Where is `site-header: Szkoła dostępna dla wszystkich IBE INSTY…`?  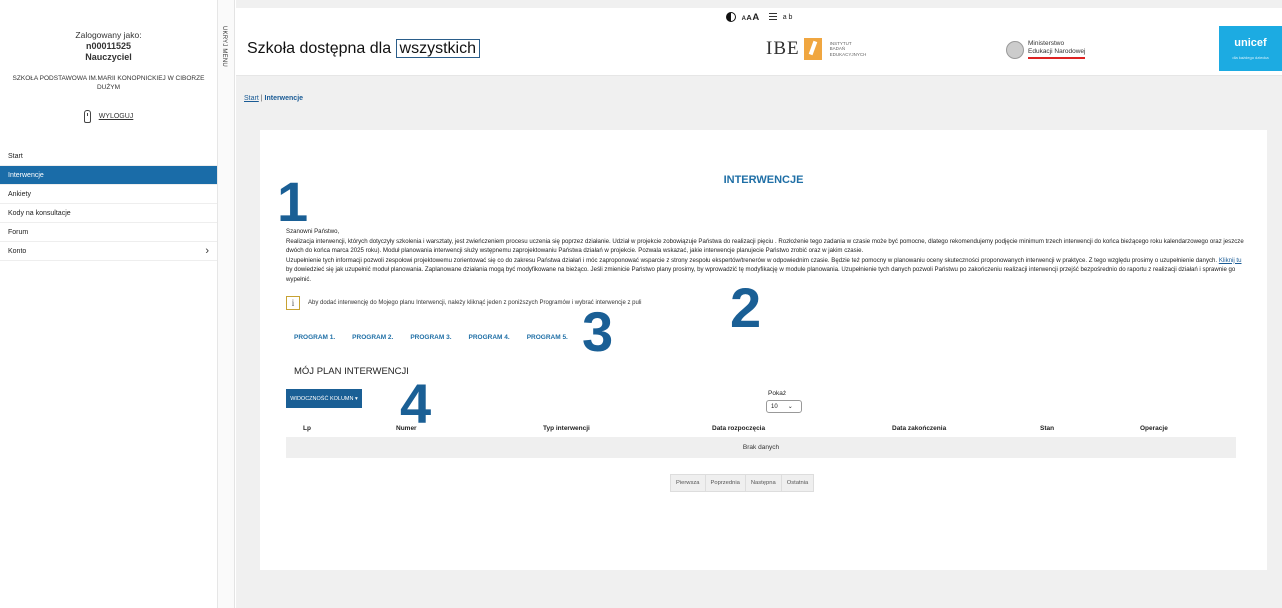 site-header: Szkoła dostępna dla wszystkich IBE INSTY… is located at coordinates (759, 51).